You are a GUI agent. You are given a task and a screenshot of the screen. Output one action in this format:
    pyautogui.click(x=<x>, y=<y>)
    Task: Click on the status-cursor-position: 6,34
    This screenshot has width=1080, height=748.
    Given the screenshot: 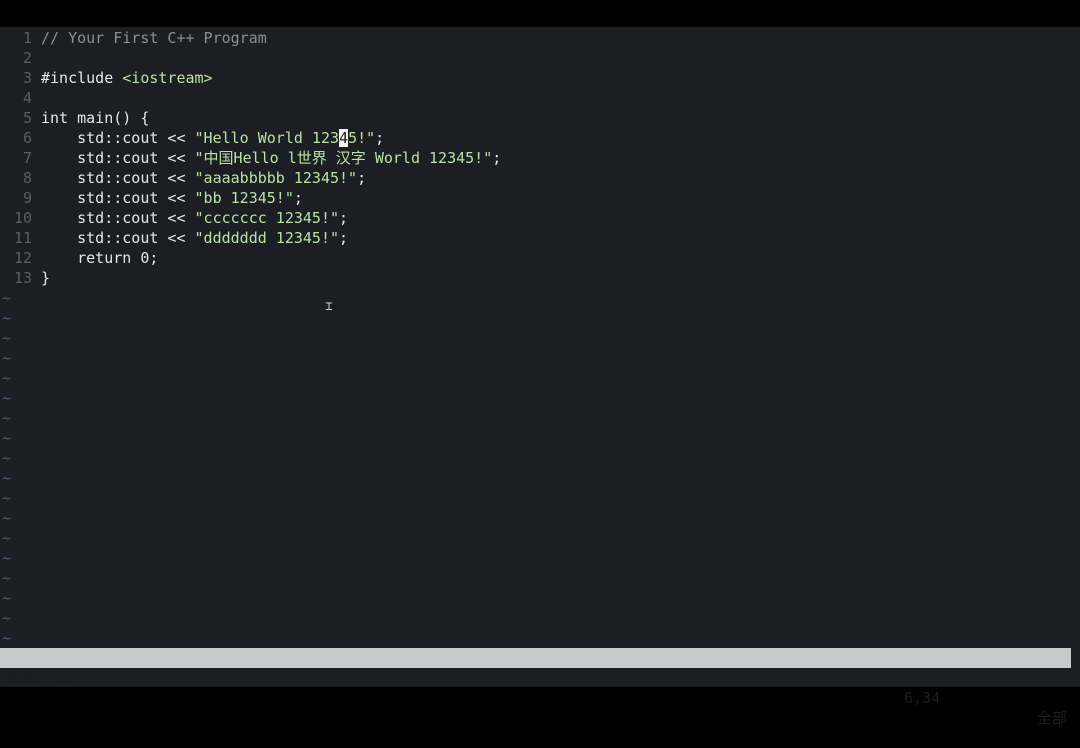 What is the action you would take?
    pyautogui.click(x=922, y=698)
    